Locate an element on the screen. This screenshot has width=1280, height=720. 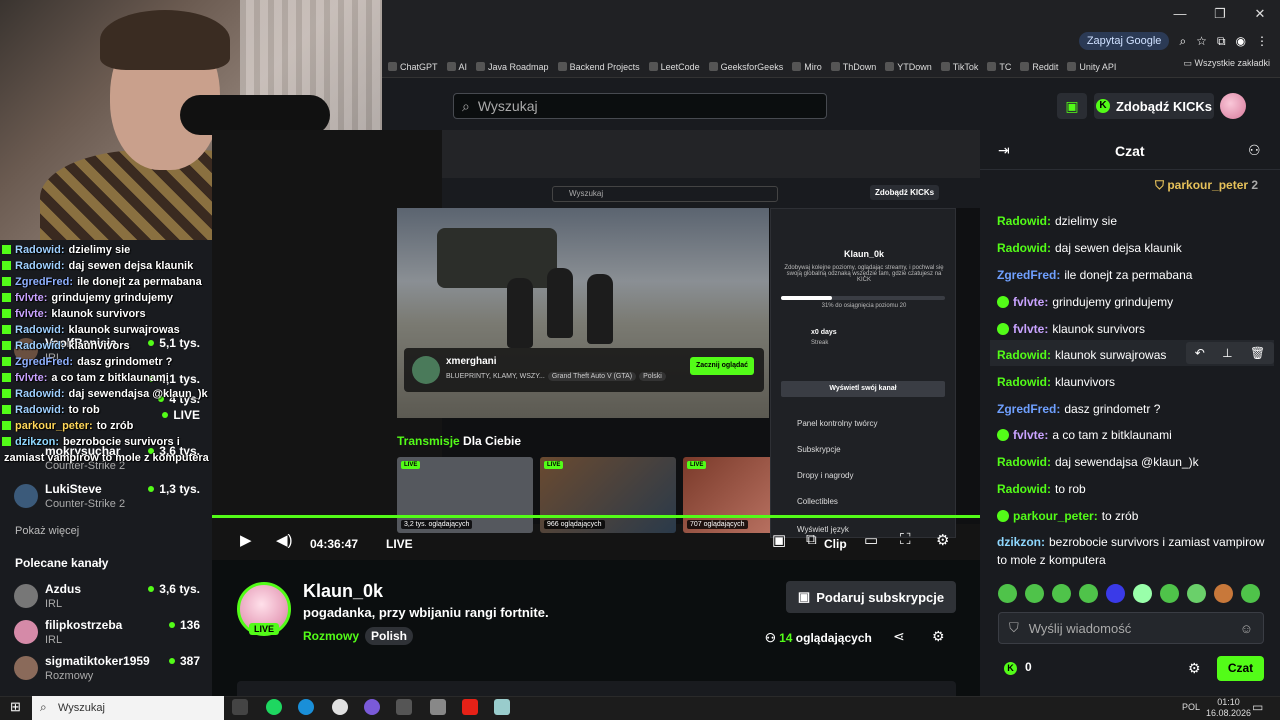
recommended-channel: sigmatiktoker1959 Rozmowy 387 is located at coordinates (109, 670).